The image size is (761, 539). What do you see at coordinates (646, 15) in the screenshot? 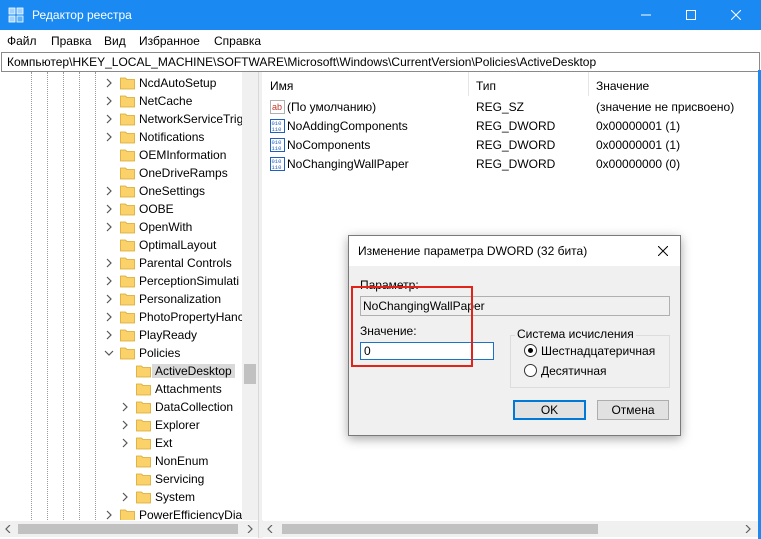
I see `minimize-button` at bounding box center [646, 15].